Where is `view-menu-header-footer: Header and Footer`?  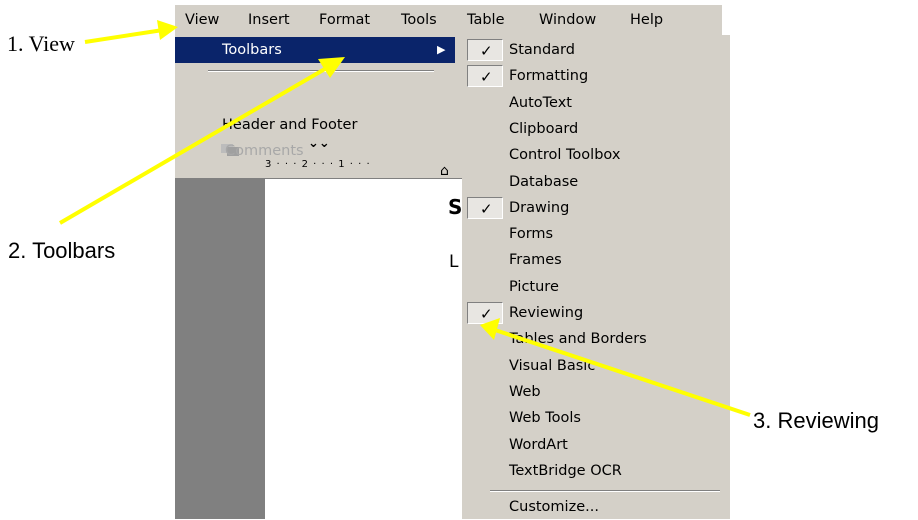 view-menu-header-footer: Header and Footer is located at coordinates (315, 125).